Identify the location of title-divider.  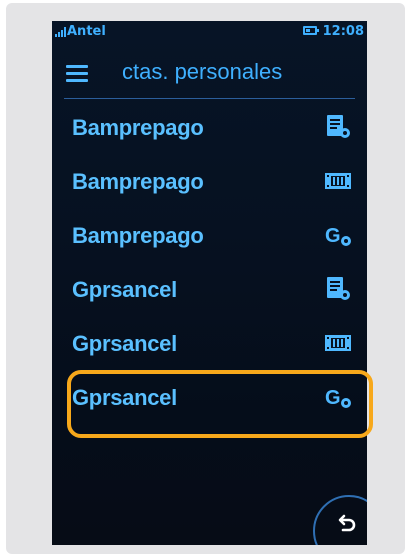
(209, 98).